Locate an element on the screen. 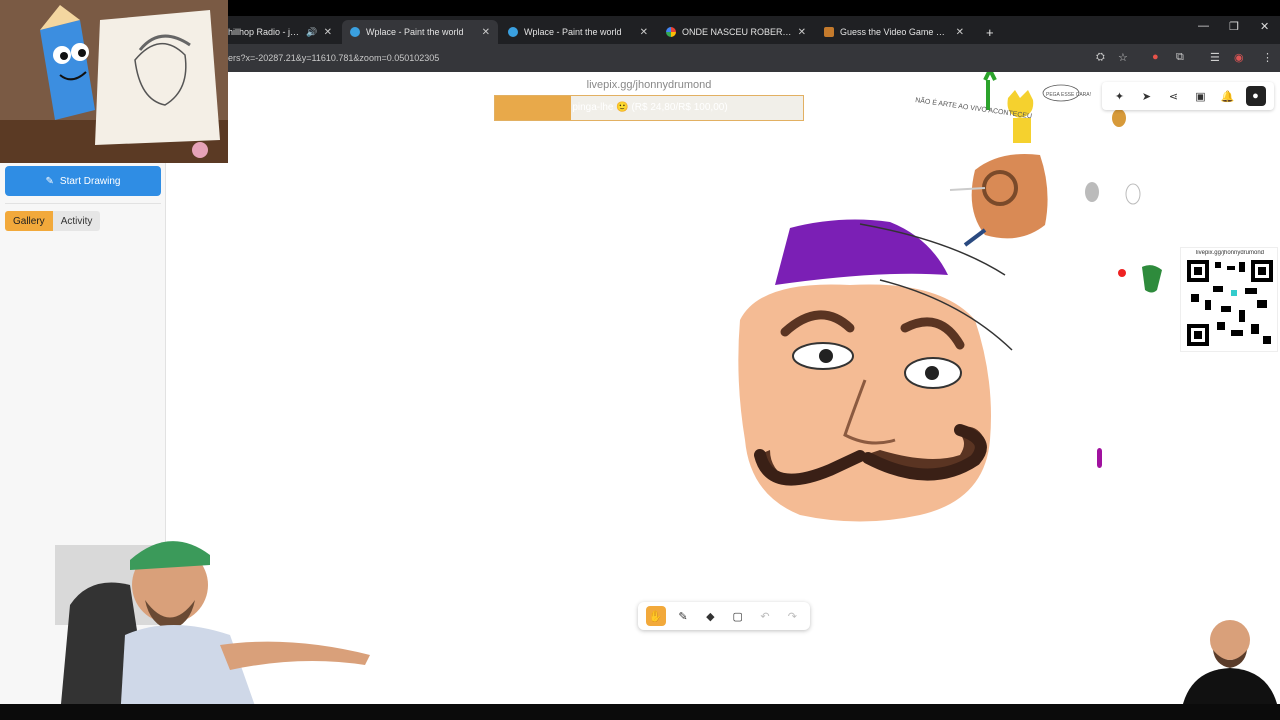 Image resolution: width=1280 pixels, height=720 pixels. shield-drawing is located at coordinates (1152, 279).